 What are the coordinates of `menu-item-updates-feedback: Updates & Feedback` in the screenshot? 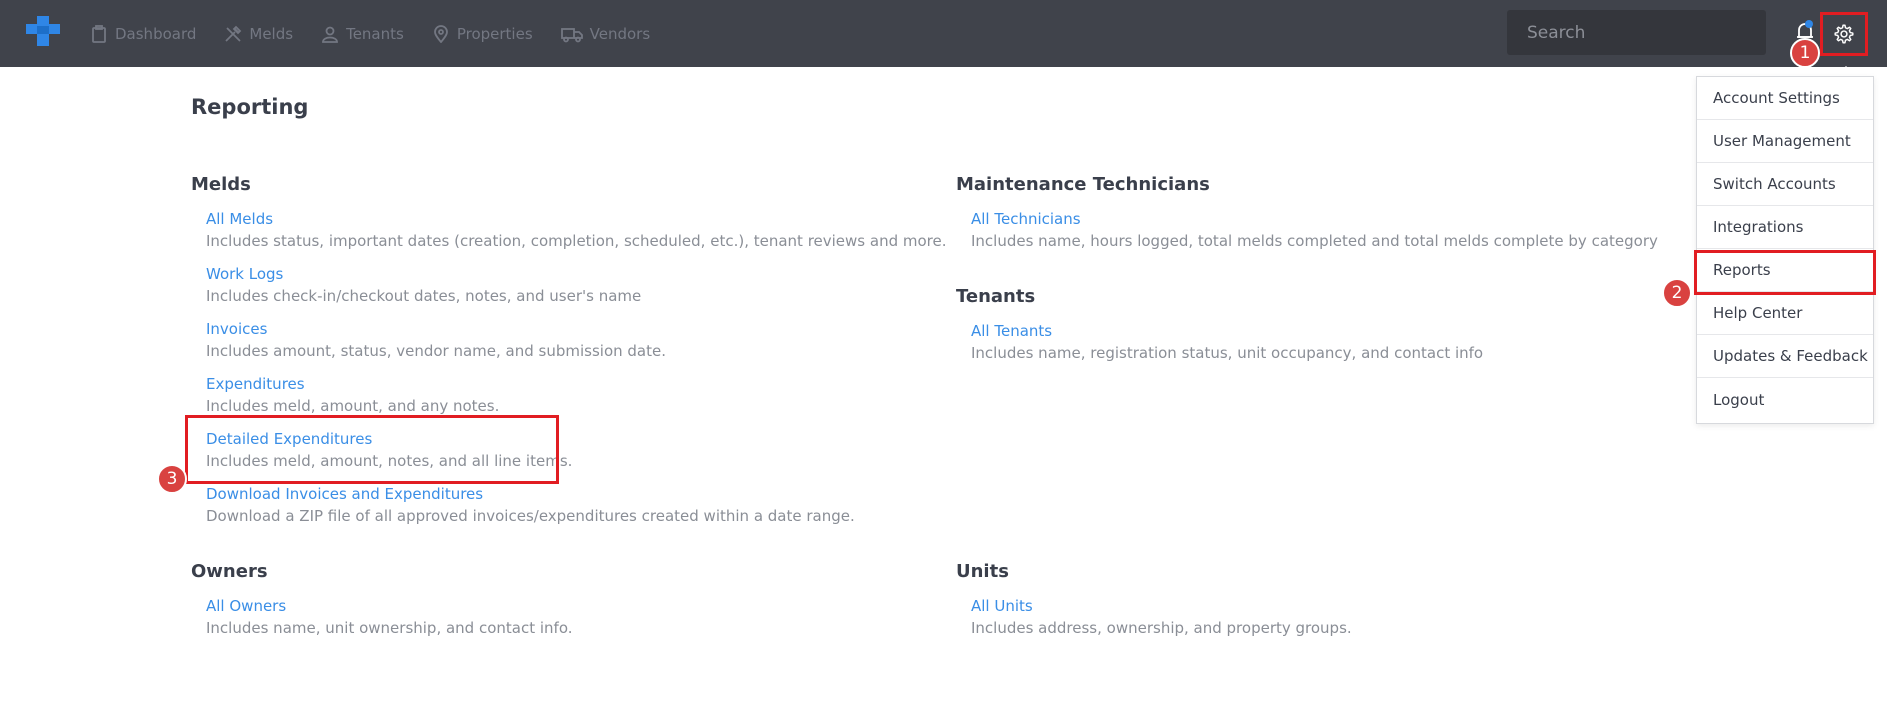 It's located at (1785, 356).